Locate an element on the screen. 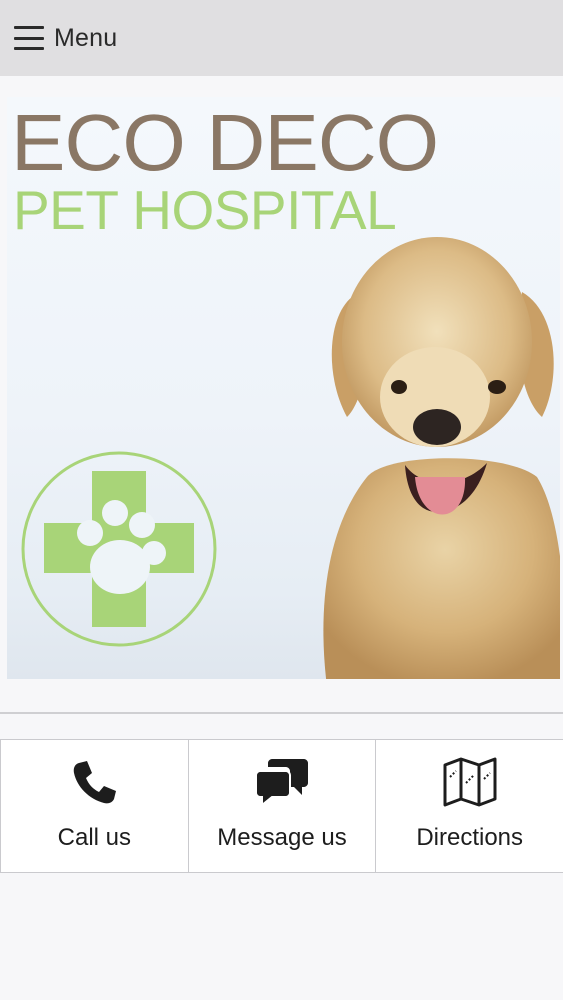  action-bar: Call us Message us Directions is located at coordinates (281, 806).